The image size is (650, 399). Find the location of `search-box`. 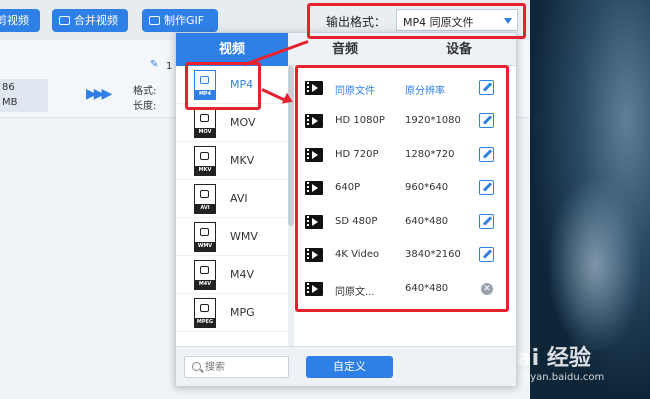

search-box is located at coordinates (236, 367).